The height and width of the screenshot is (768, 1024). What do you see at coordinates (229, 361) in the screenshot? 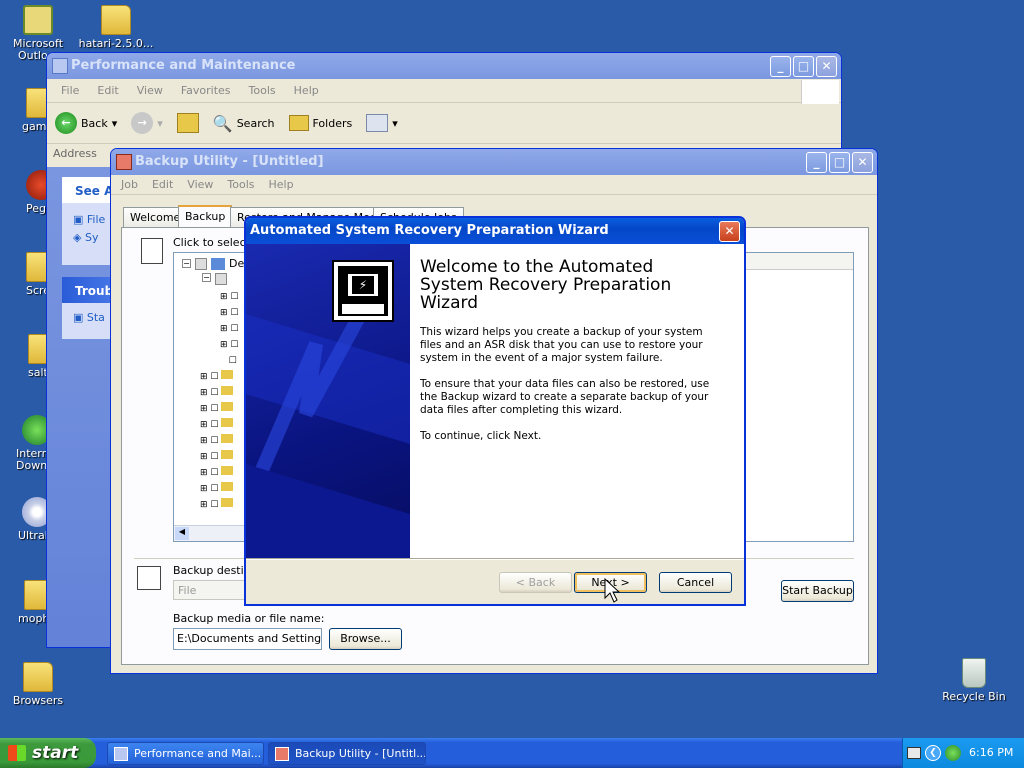
I see `tree-node: ☐` at bounding box center [229, 361].